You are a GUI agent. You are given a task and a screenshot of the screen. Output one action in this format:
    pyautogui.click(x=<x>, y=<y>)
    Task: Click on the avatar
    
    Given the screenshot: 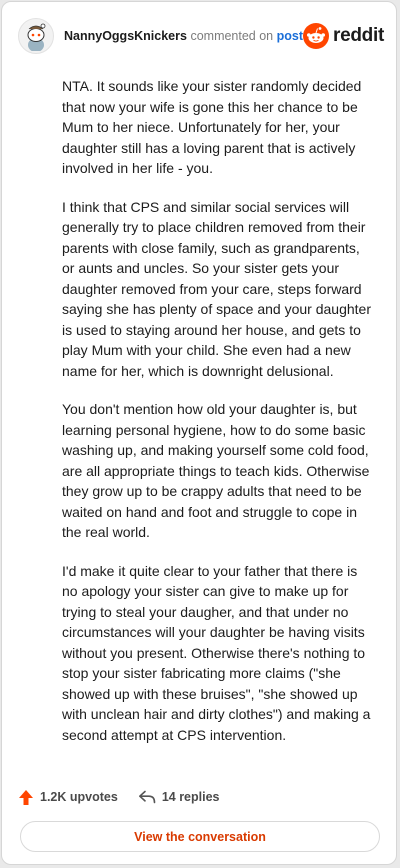 What is the action you would take?
    pyautogui.click(x=36, y=36)
    